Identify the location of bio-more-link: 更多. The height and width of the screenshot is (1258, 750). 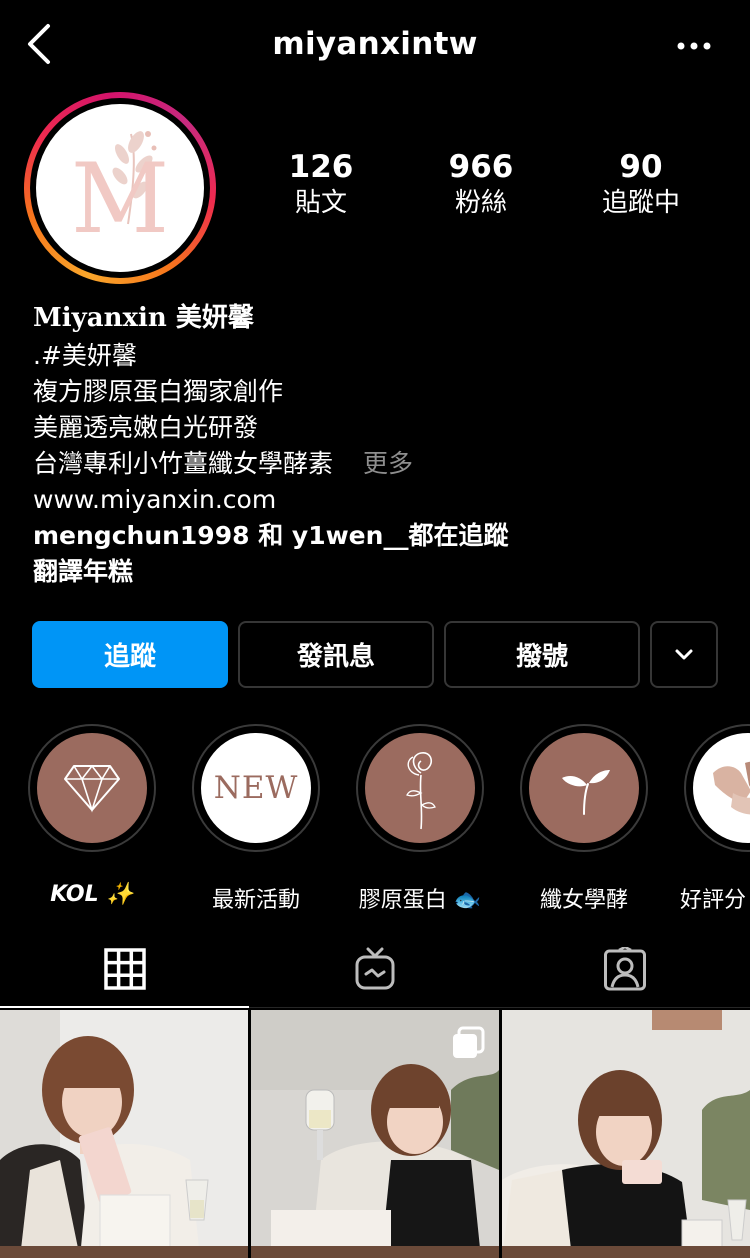
(388, 463).